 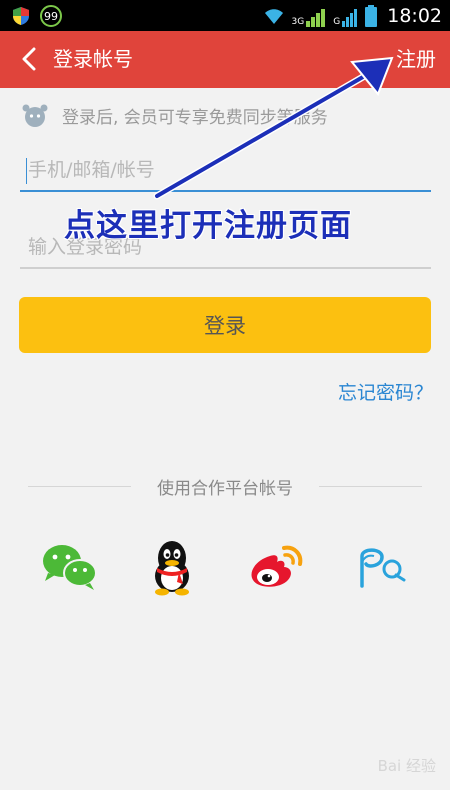 I want to click on signal-bars-2-icon, so click(x=350, y=17).